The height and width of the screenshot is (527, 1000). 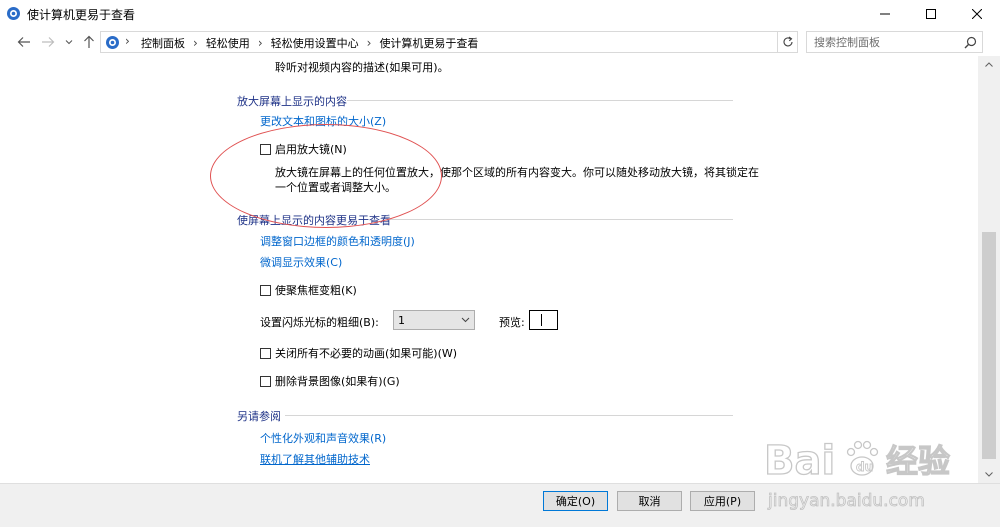 What do you see at coordinates (265, 149) in the screenshot?
I see `magnifier-checkbox` at bounding box center [265, 149].